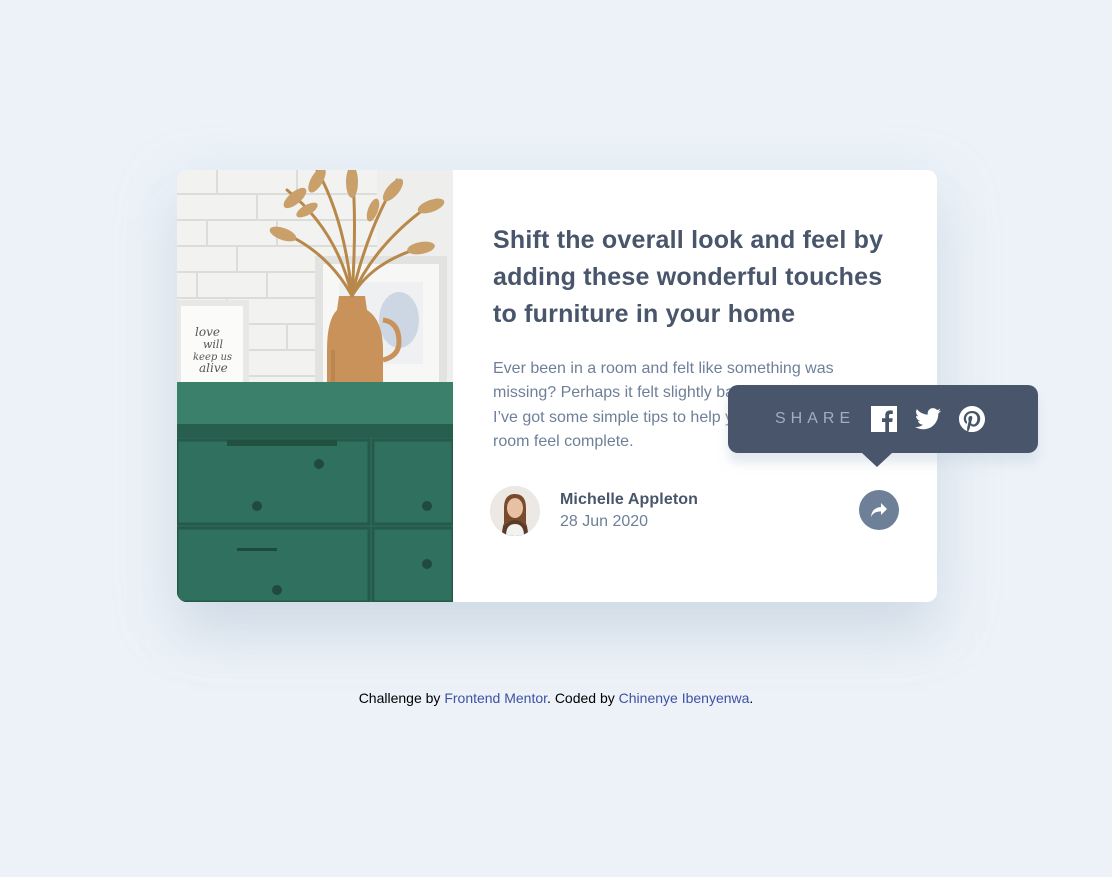 The height and width of the screenshot is (877, 1112). Describe the element at coordinates (515, 511) in the screenshot. I see `avatar` at that location.